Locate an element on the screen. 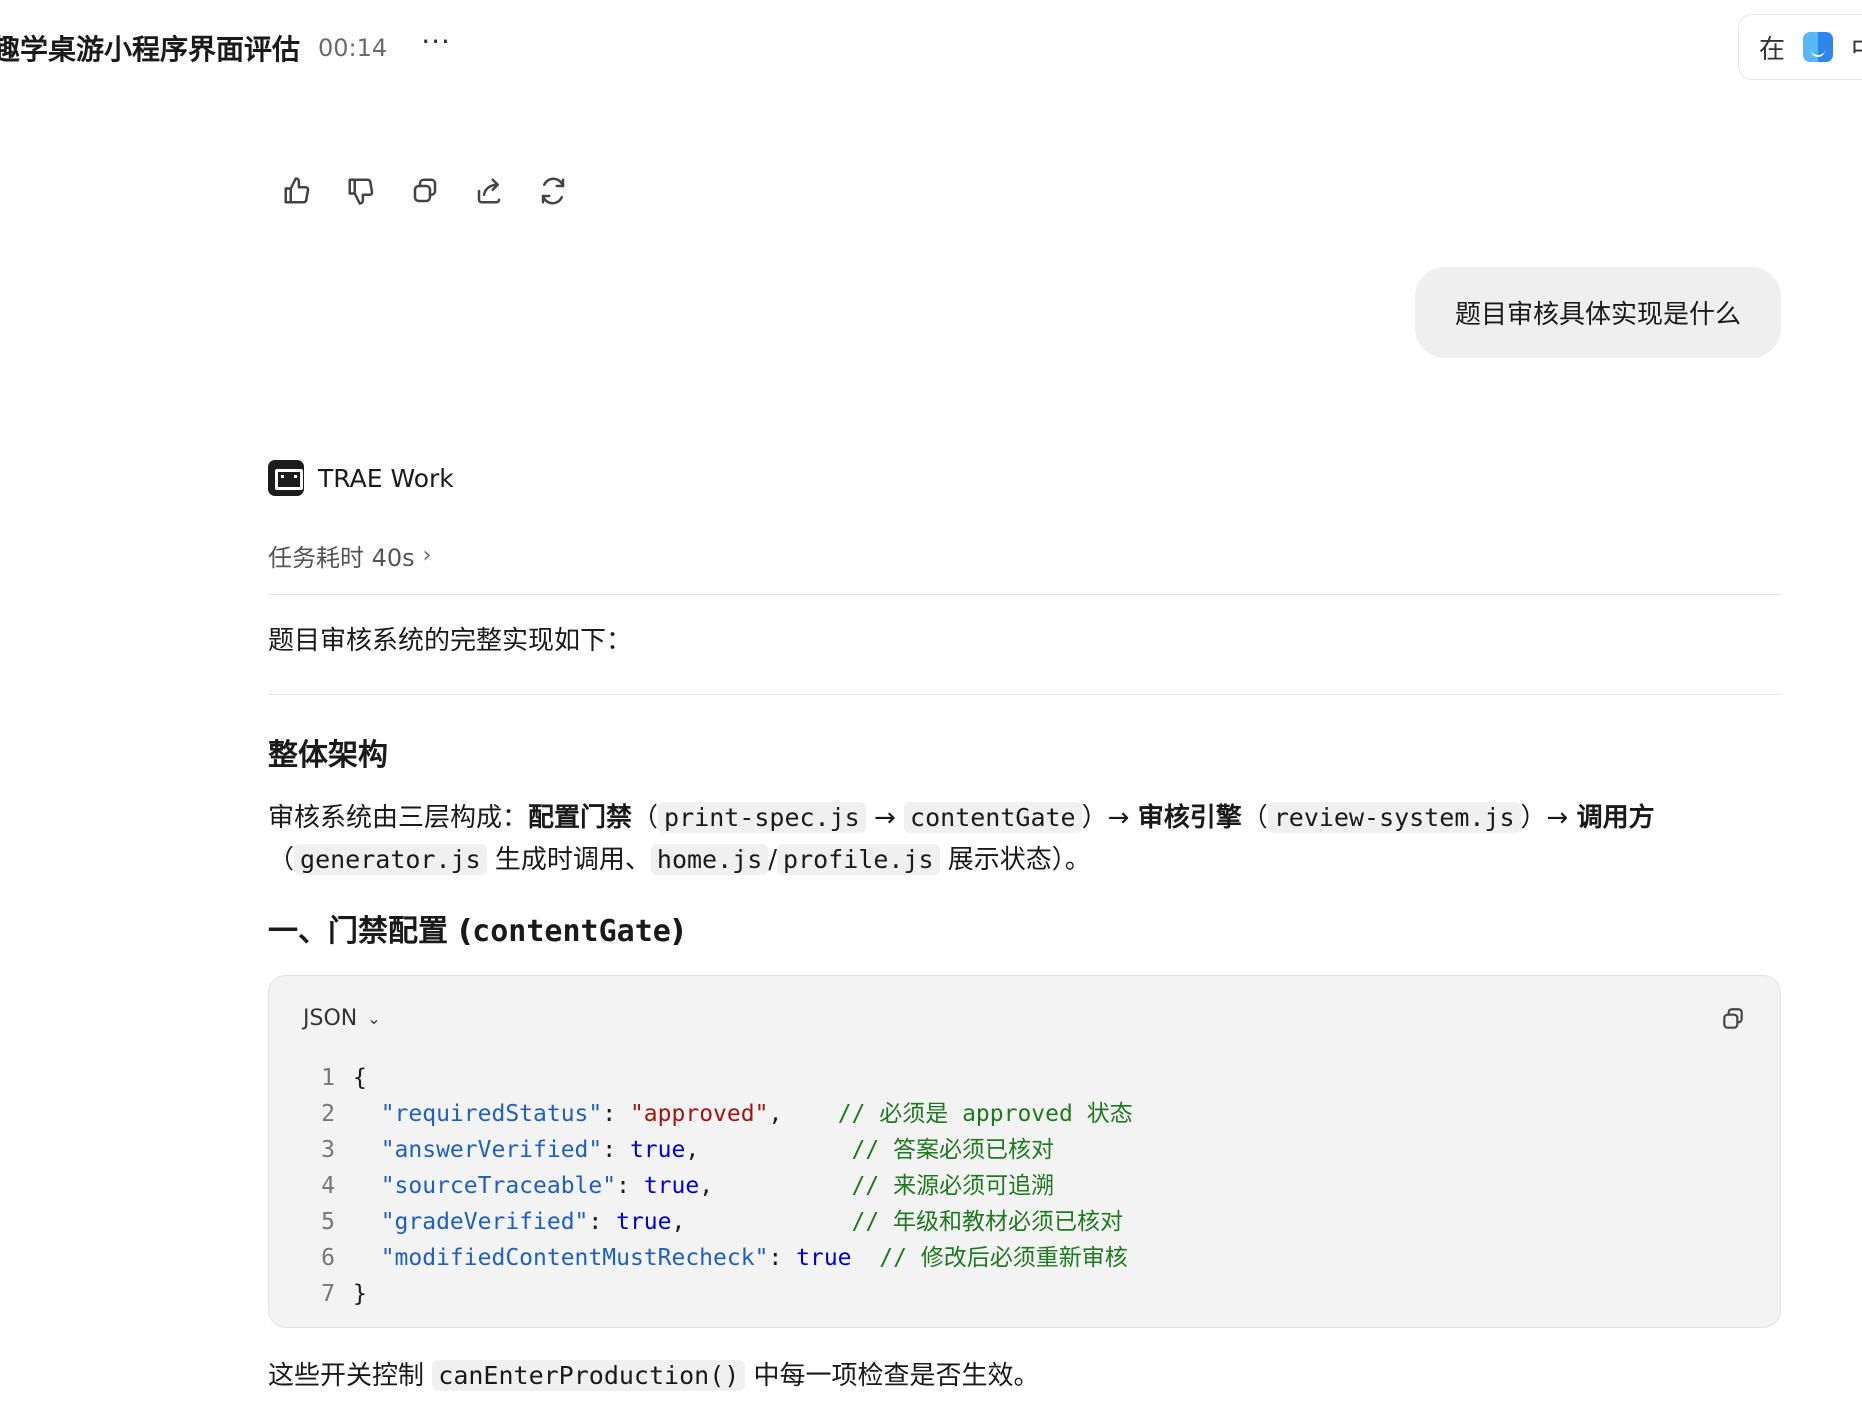 The width and height of the screenshot is (1862, 1410). thumbs-down-icon is located at coordinates (361, 191).